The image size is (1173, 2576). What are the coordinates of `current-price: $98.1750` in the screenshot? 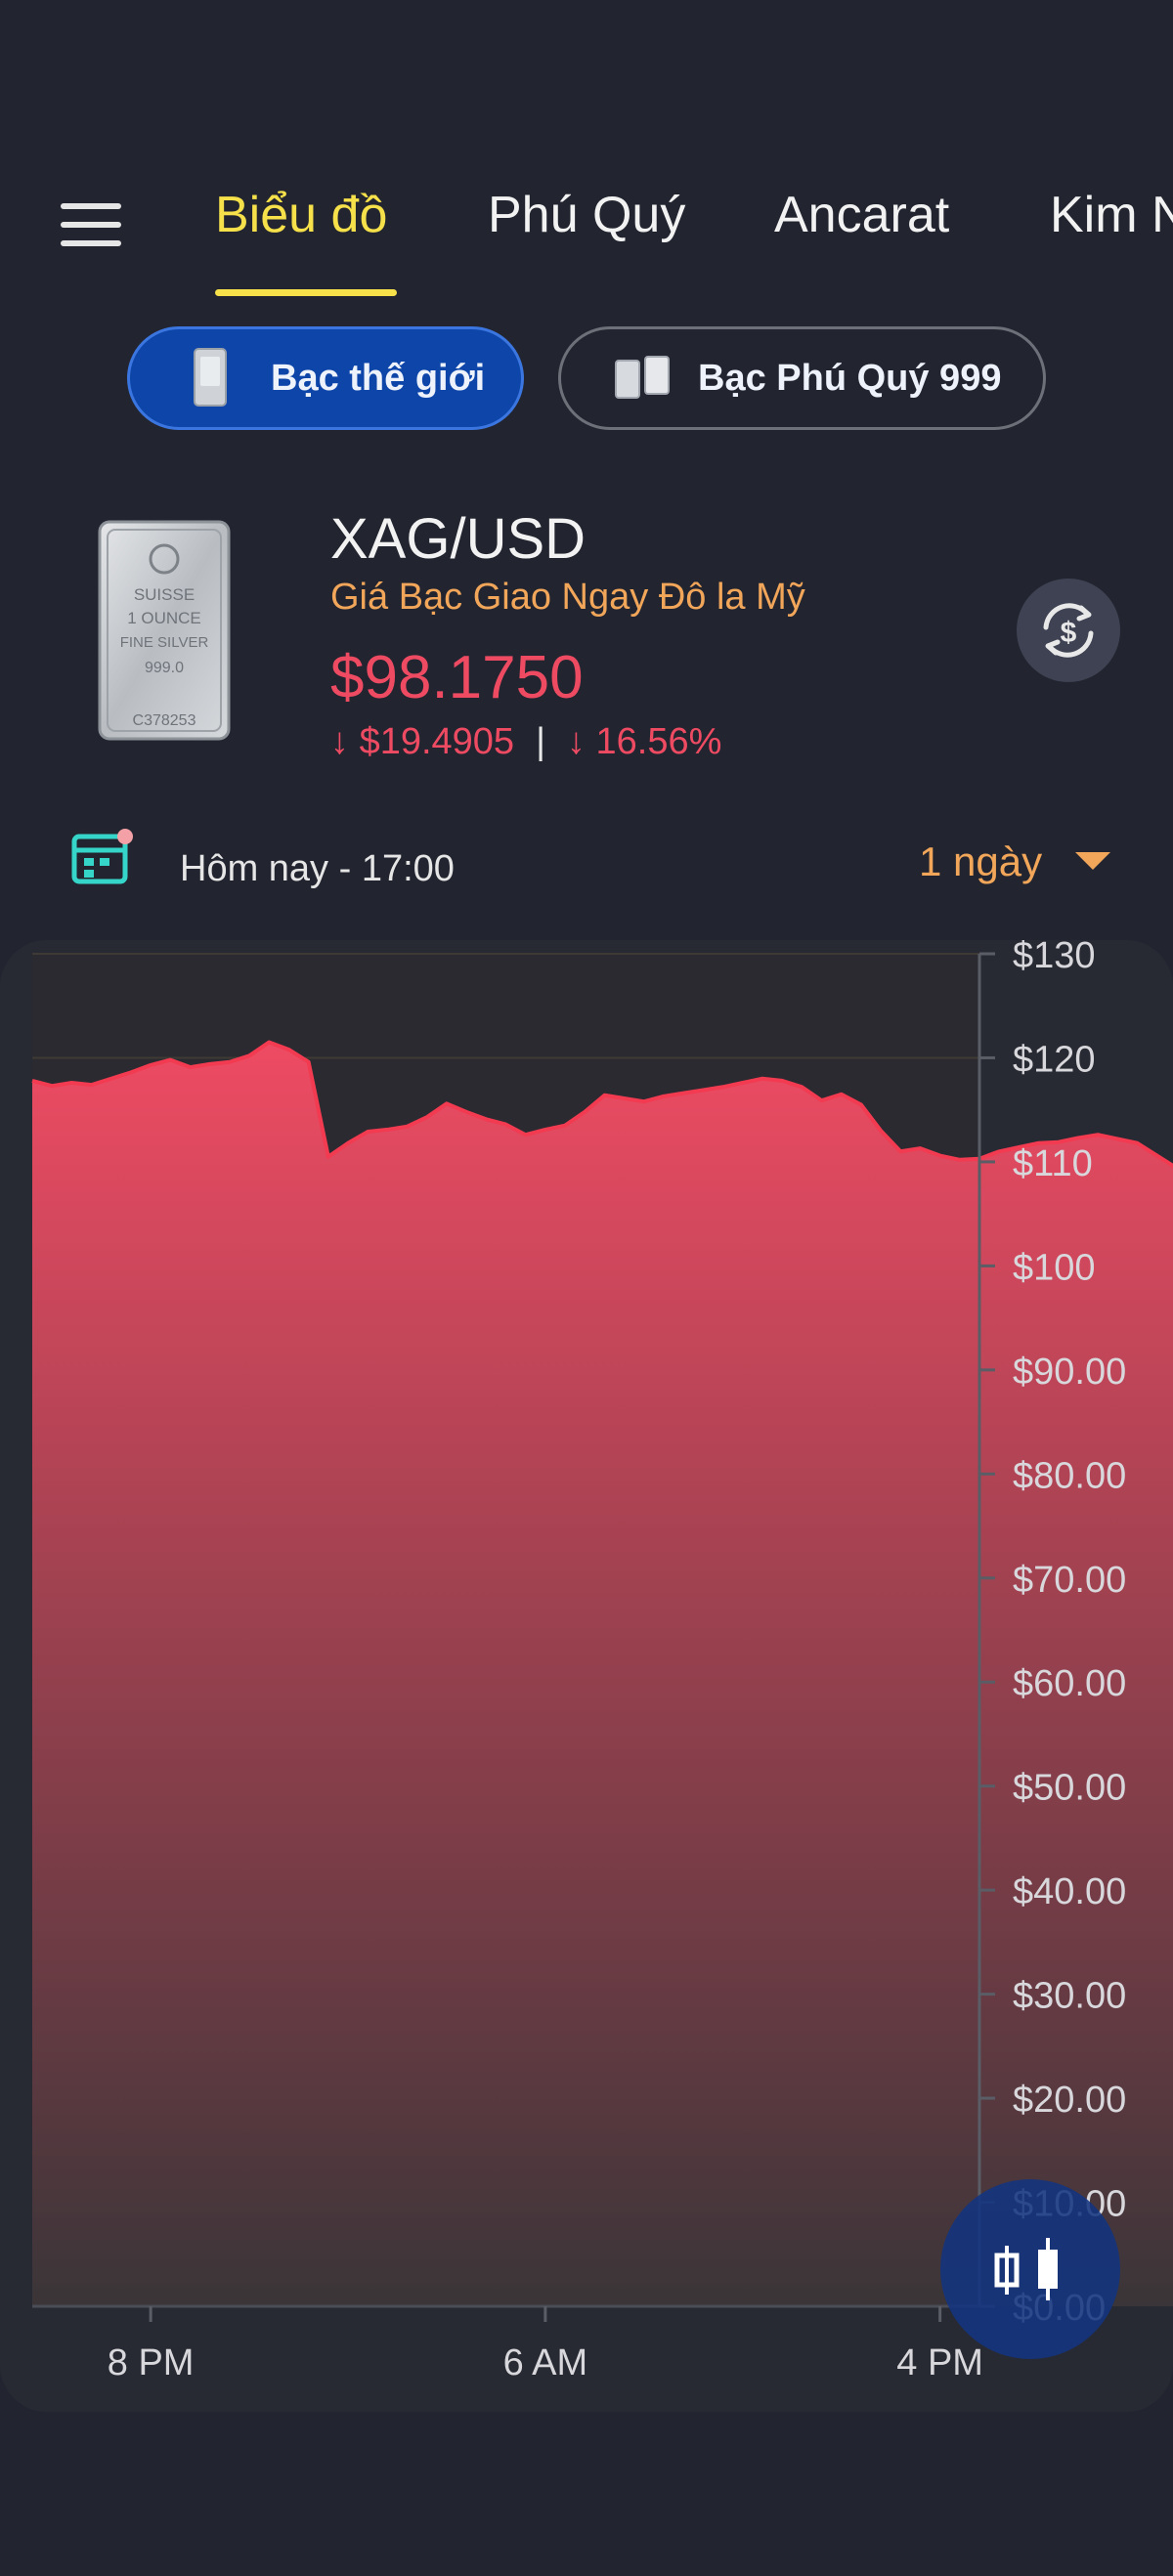 It's located at (457, 677).